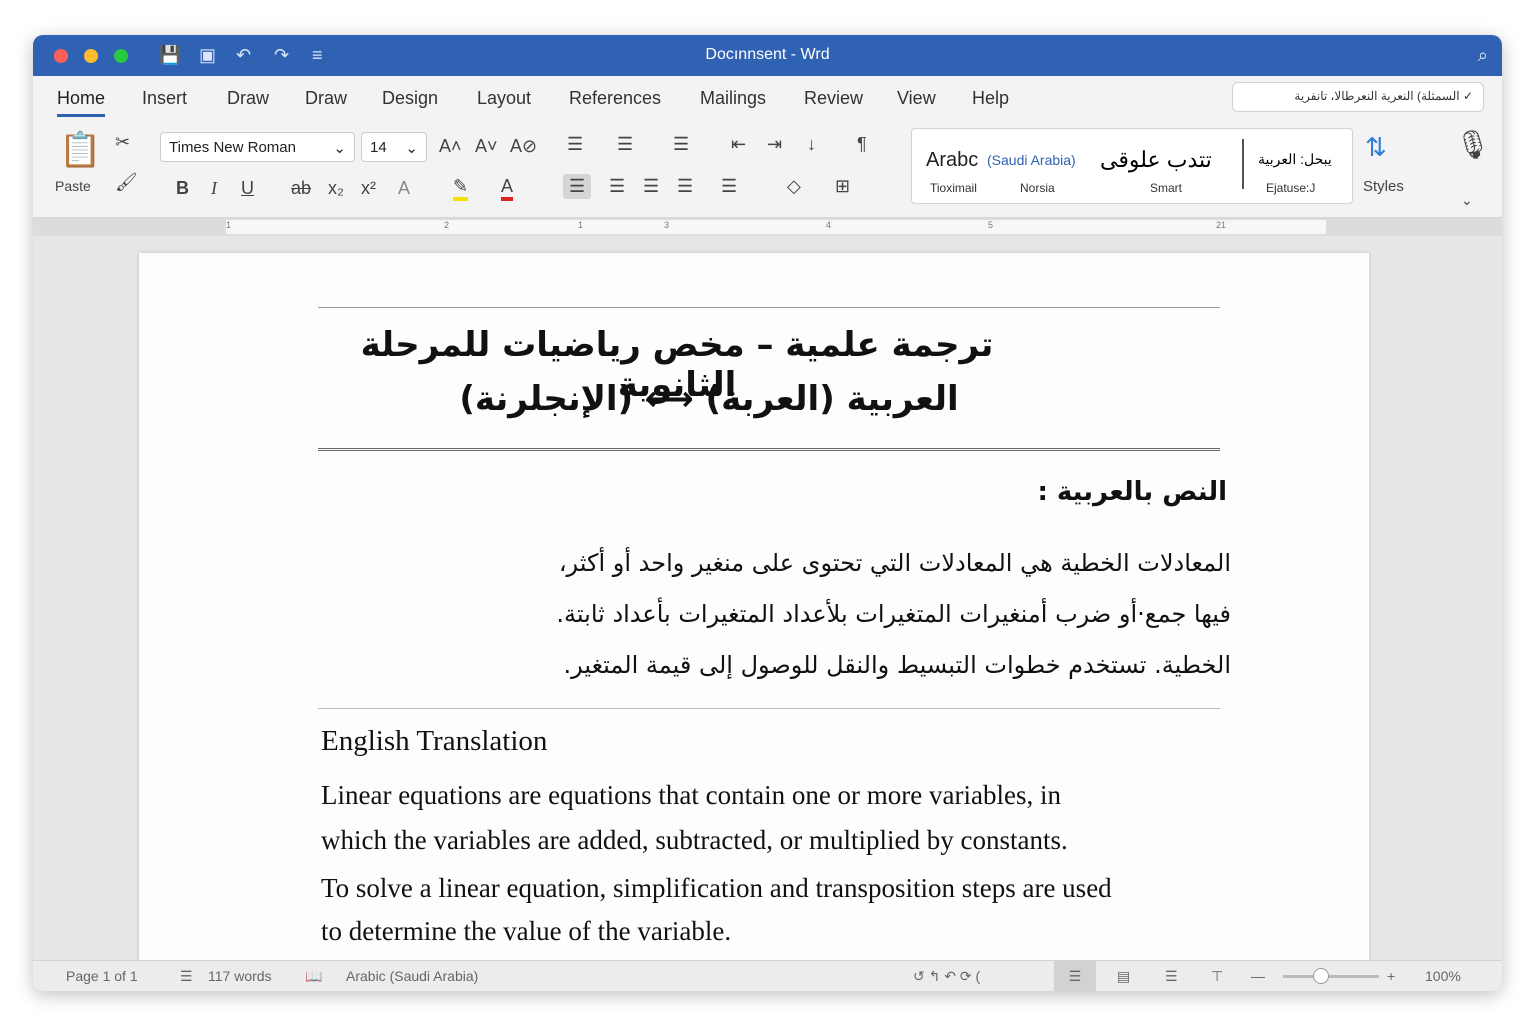 The width and height of the screenshot is (1536, 1024). What do you see at coordinates (794, 186) in the screenshot?
I see `shading-icon: ◇` at bounding box center [794, 186].